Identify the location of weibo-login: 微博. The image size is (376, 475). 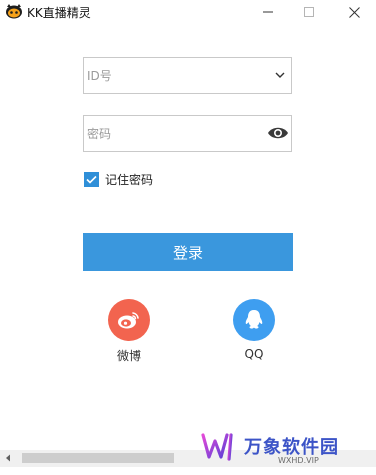
(129, 331).